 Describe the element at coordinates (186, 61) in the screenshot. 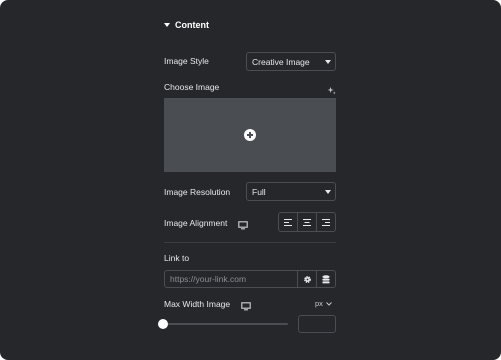

I see `image-style-label: Image Style` at that location.